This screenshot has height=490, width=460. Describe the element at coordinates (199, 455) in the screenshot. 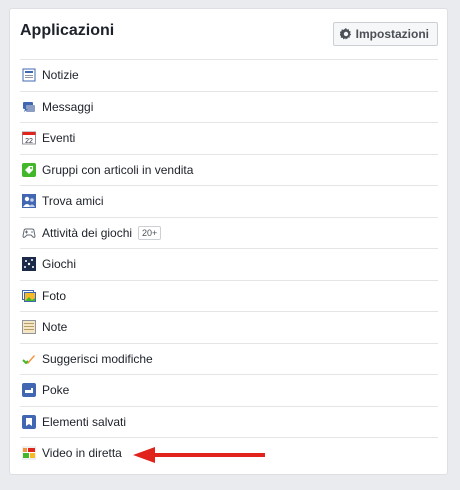

I see `red-arrow-annotation` at that location.